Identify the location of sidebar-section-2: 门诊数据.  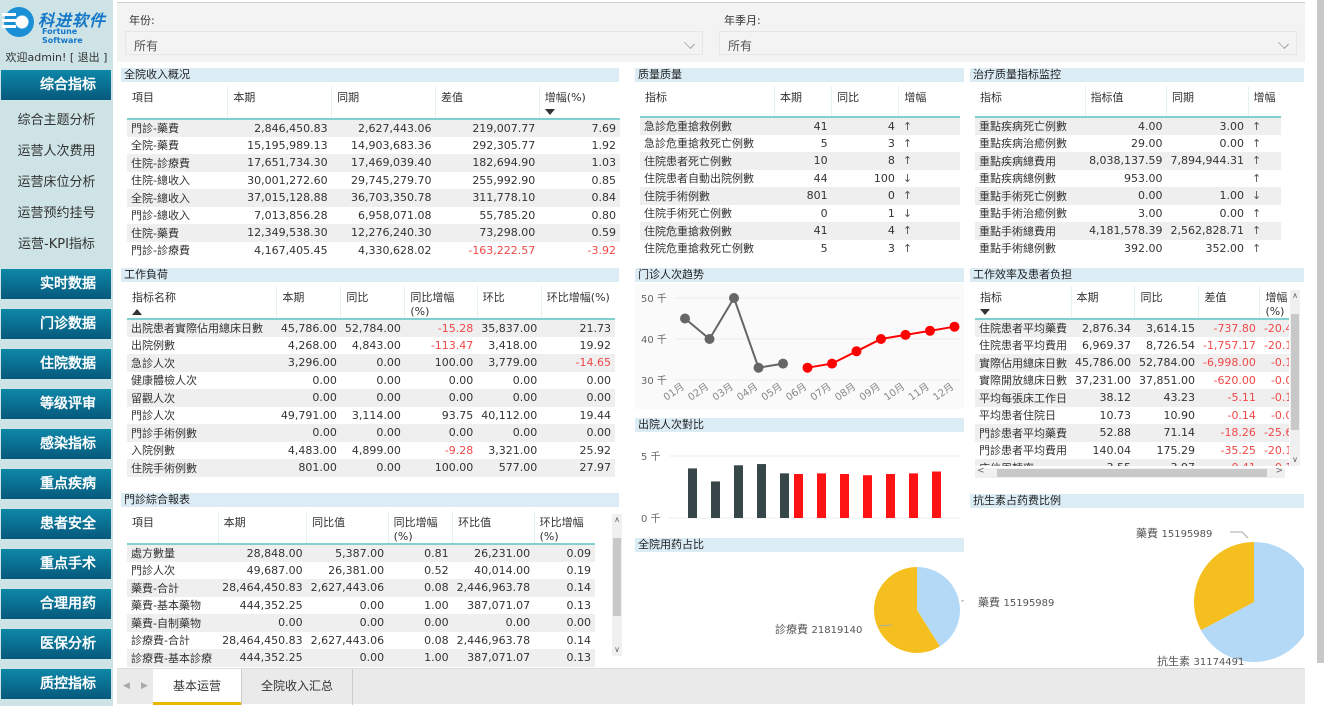
(56, 324).